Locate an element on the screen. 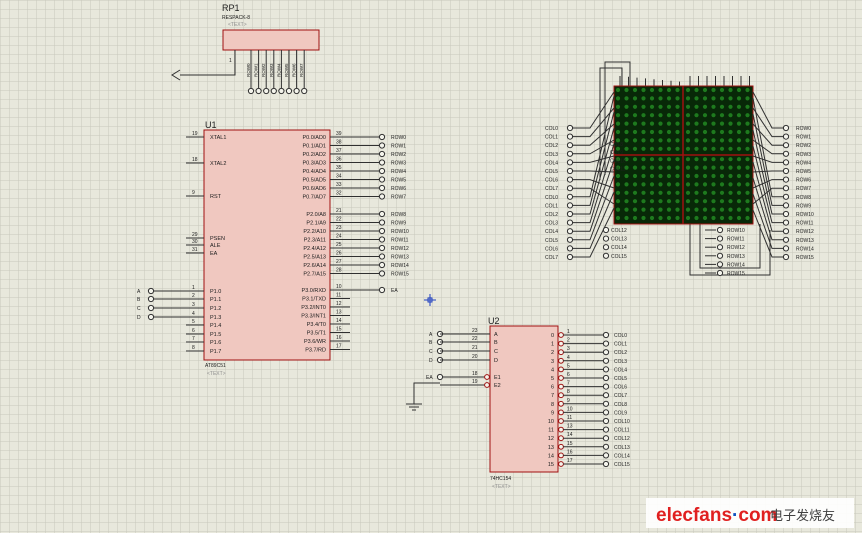 The image size is (862, 533). u2-pin-num: 23 is located at coordinates (475, 331).